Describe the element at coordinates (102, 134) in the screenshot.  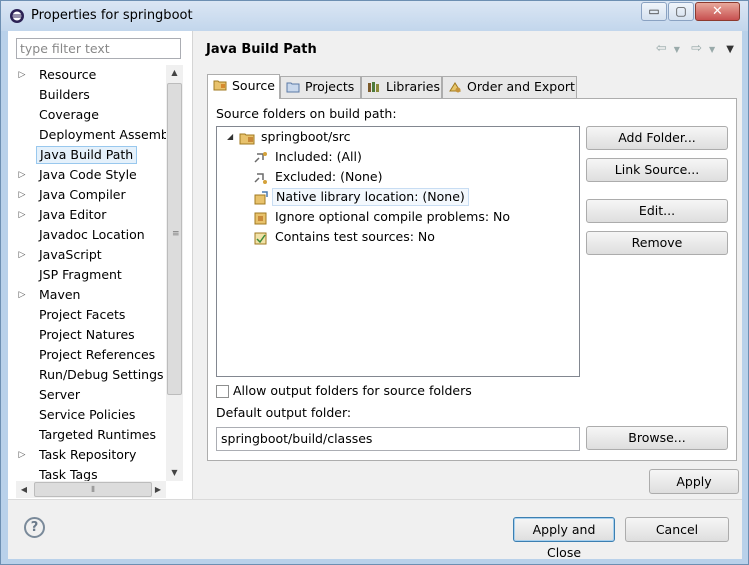
I see `sidebar-item-label: Deployment Assembly` at that location.